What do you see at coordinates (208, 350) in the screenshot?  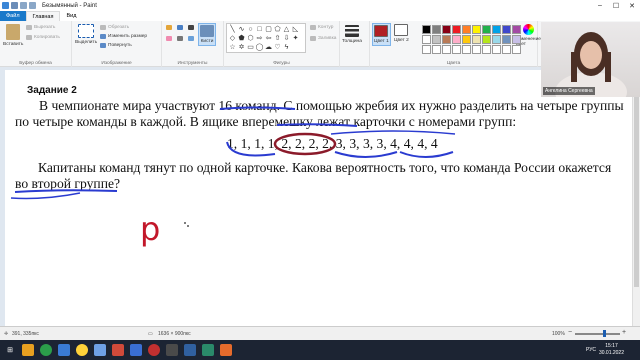 I see `app2-icon` at bounding box center [208, 350].